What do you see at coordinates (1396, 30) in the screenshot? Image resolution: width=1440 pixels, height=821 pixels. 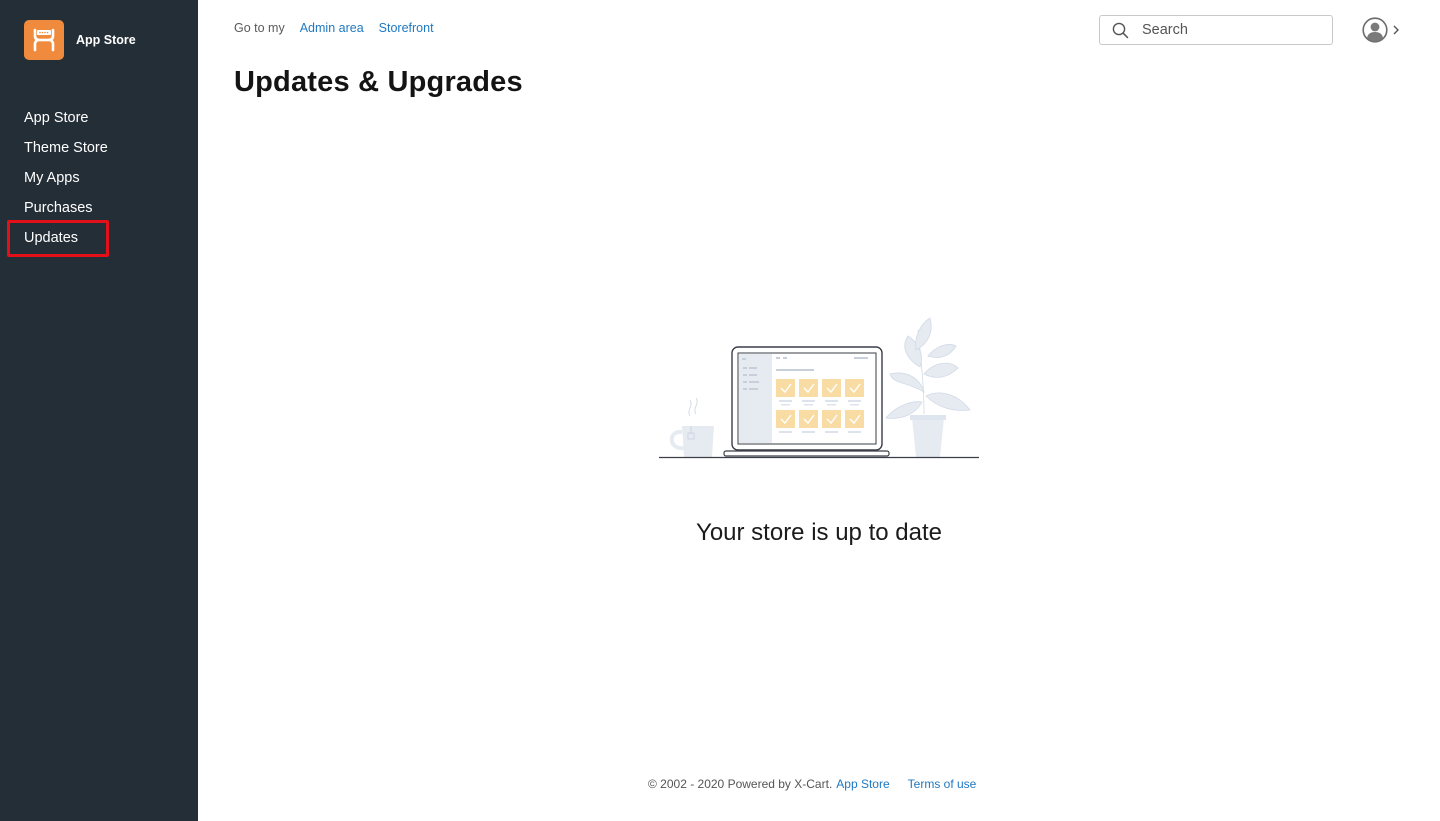 I see `chevron-right-icon` at bounding box center [1396, 30].